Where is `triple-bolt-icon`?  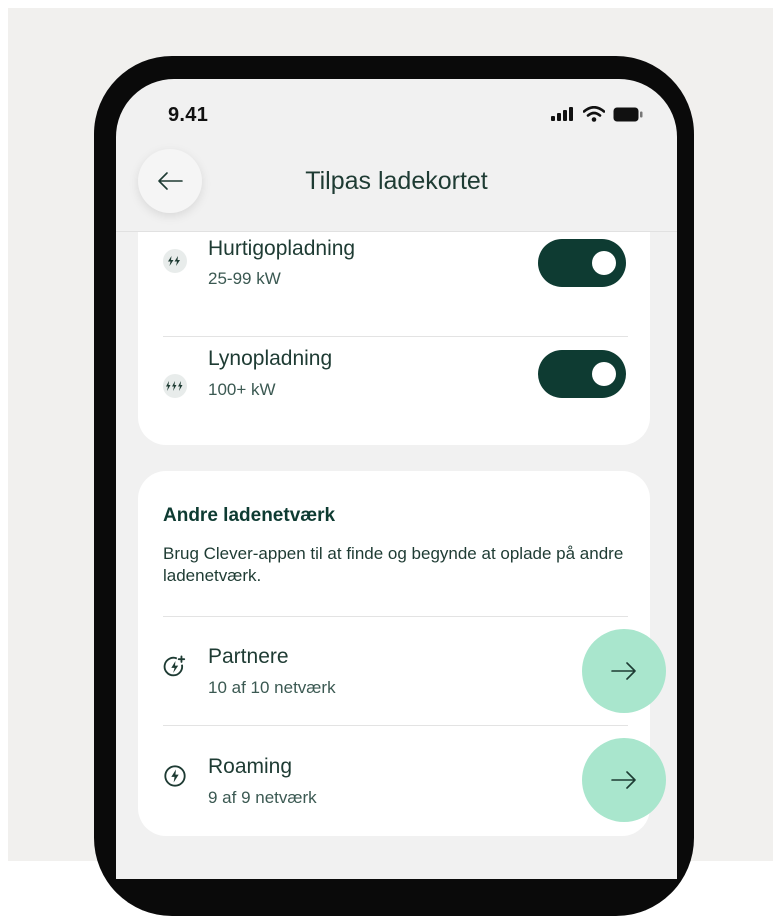
triple-bolt-icon is located at coordinates (175, 386).